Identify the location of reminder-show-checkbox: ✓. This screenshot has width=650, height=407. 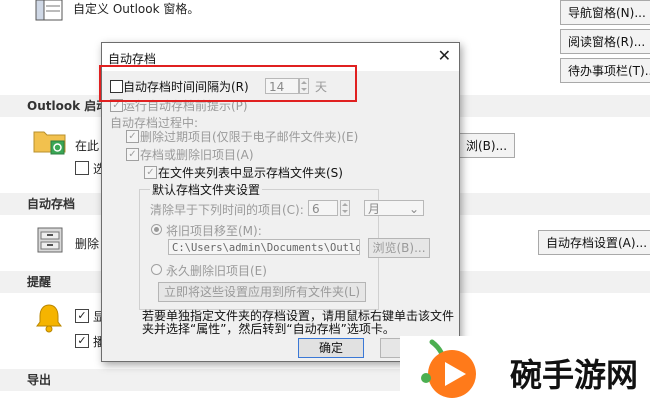
(82, 316).